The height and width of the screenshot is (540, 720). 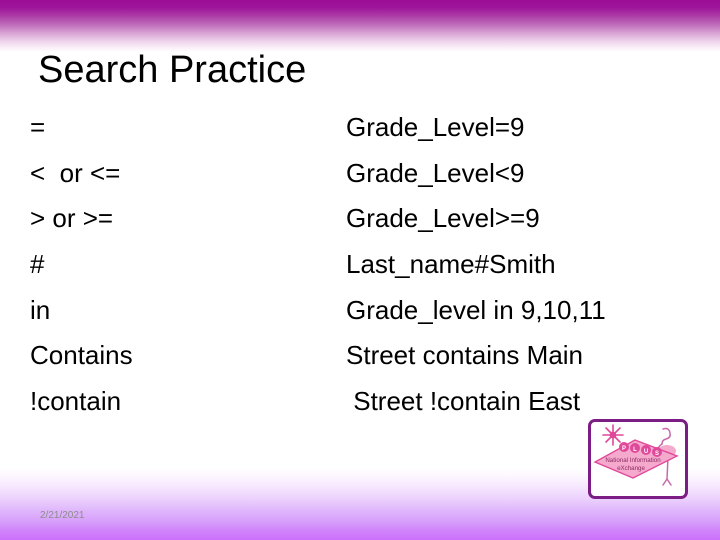 What do you see at coordinates (37, 264) in the screenshot?
I see `operator-cell: #` at bounding box center [37, 264].